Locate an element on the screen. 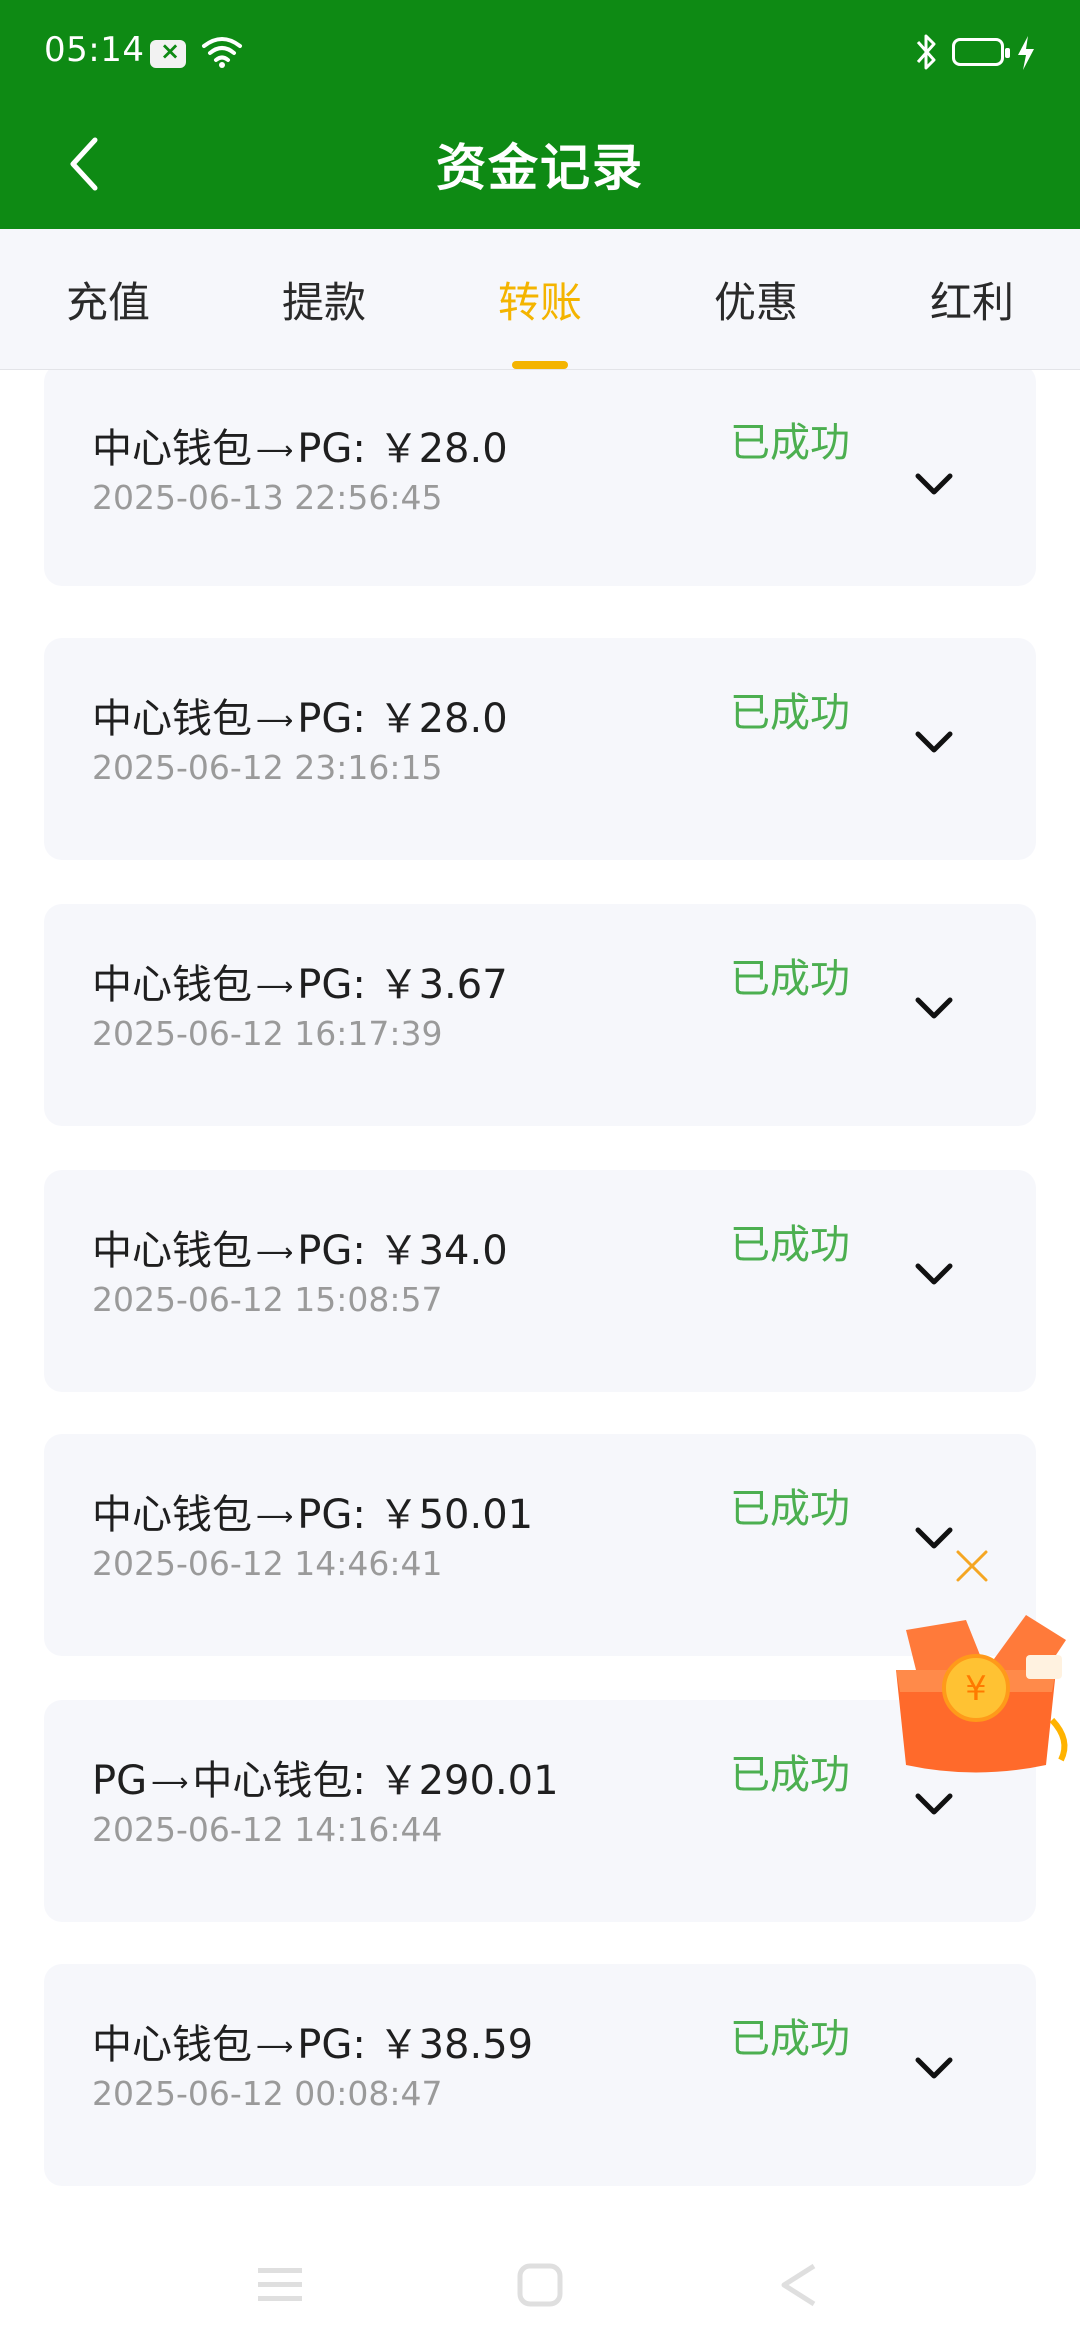 Image resolution: width=1080 pixels, height=2340 pixels. transfer-record-card: 中心钱包 ⟶ PG: ￥3.67 2025-06-12 16:17:39 已成功 is located at coordinates (540, 1015).